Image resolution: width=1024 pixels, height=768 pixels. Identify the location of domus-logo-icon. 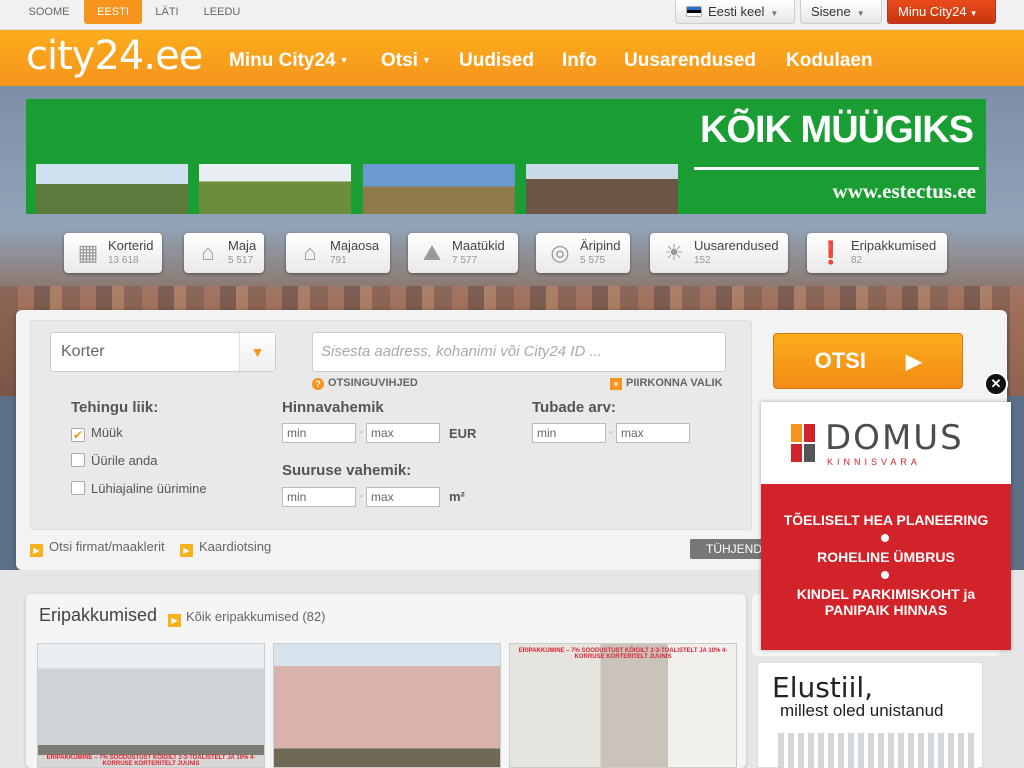
(803, 443).